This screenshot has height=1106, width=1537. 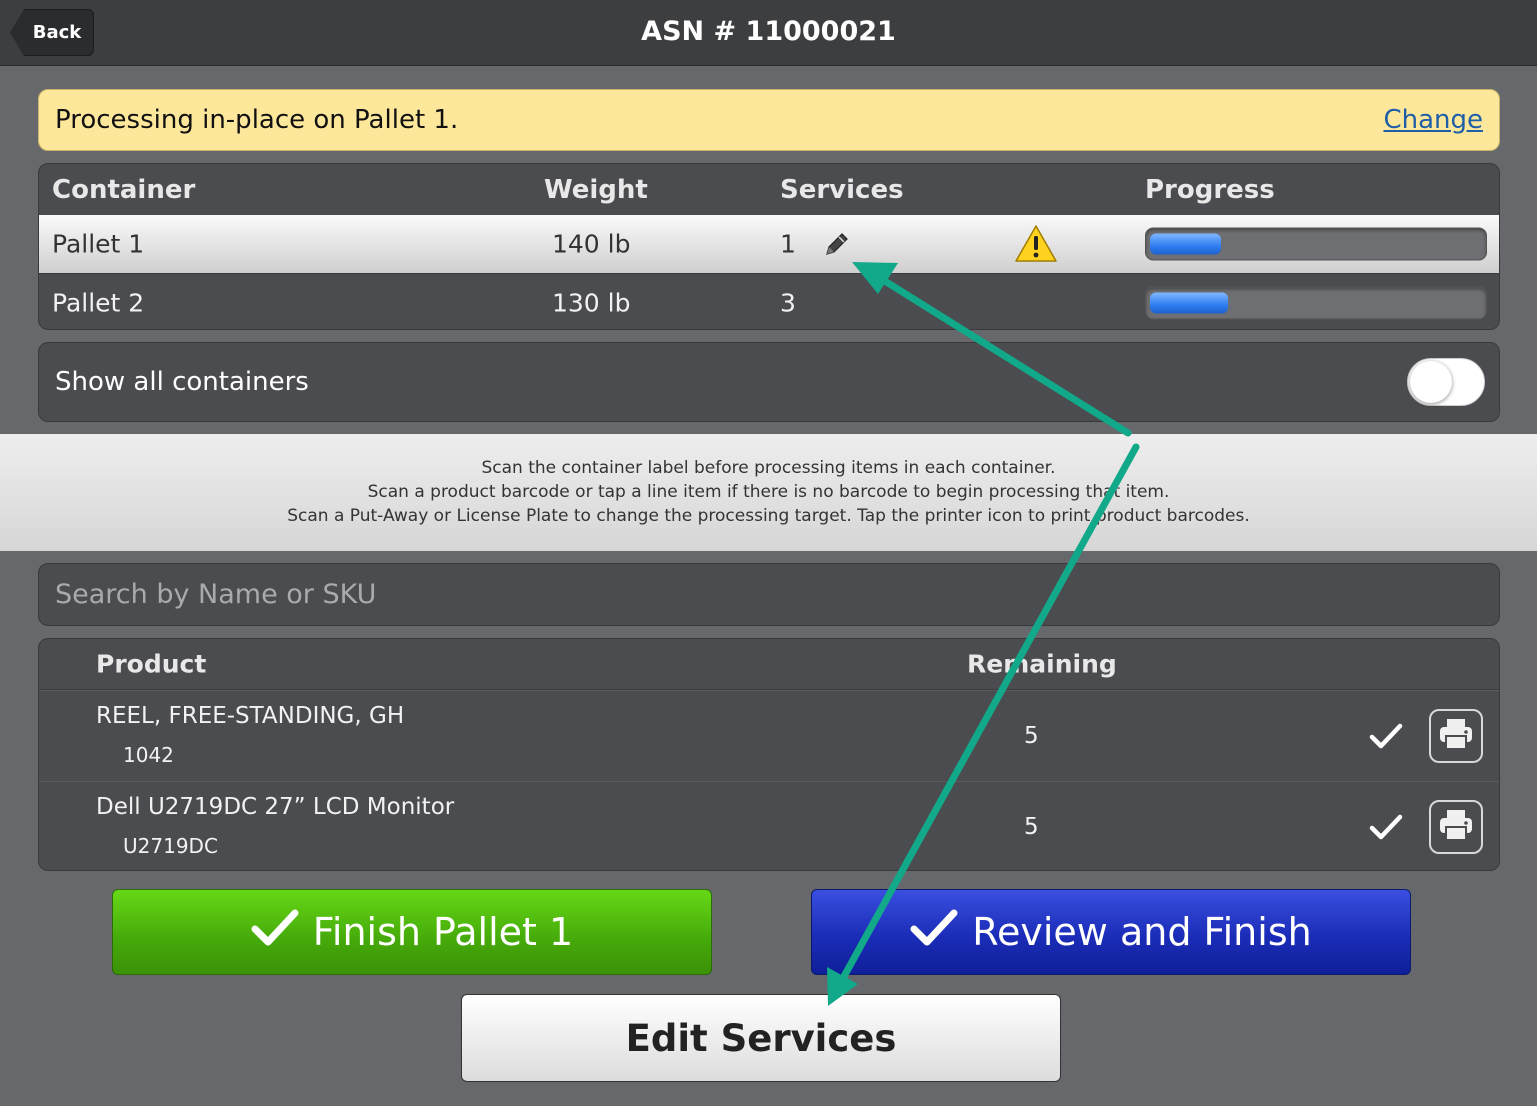 I want to click on finish-pallet-label: Finish Pallet 1, so click(x=443, y=932).